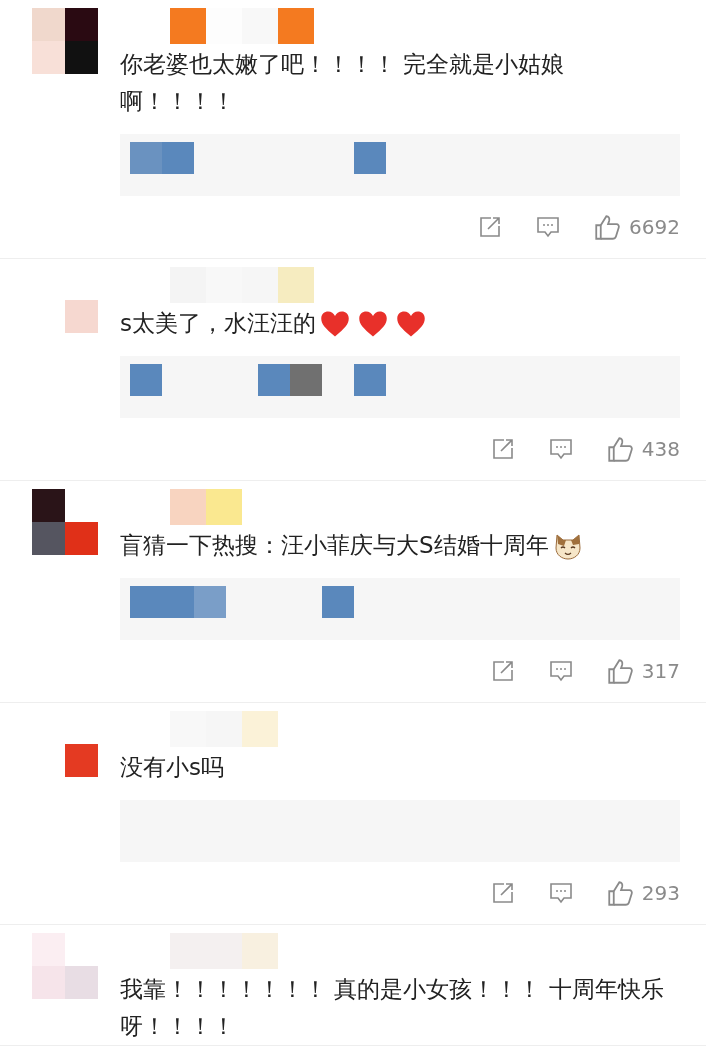  What do you see at coordinates (643, 893) in the screenshot?
I see `like-button: 293` at bounding box center [643, 893].